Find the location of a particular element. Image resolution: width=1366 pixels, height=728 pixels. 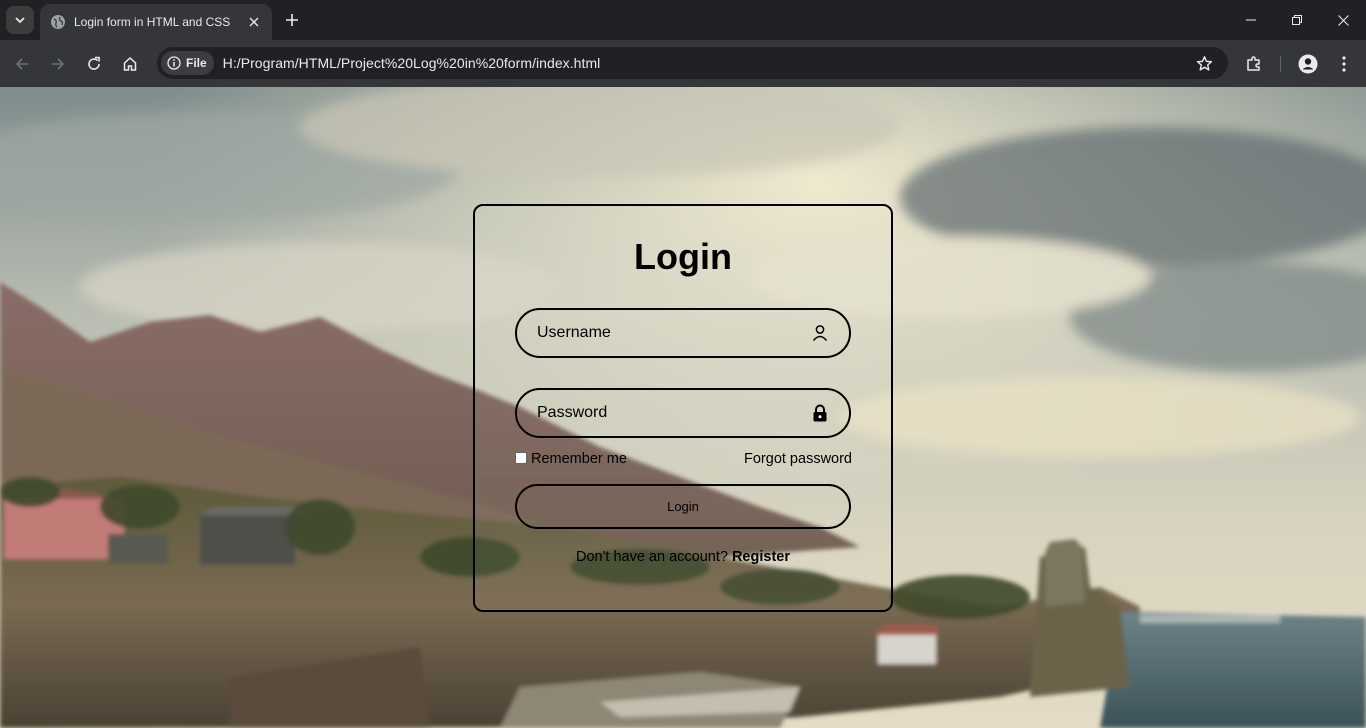

new-tab-button is located at coordinates (292, 20).